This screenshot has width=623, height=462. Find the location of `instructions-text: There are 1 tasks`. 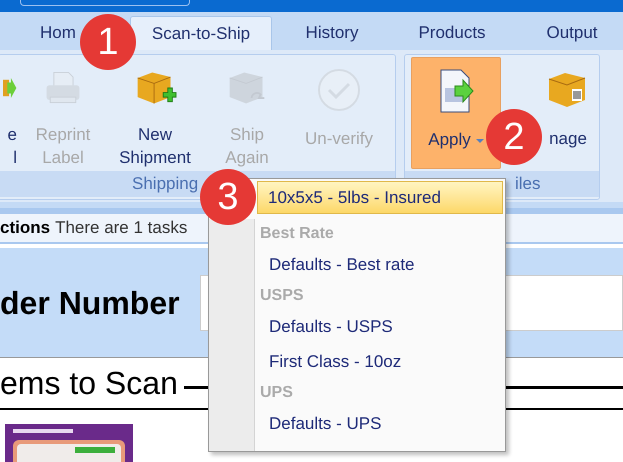

instructions-text: There are 1 tasks is located at coordinates (121, 228).